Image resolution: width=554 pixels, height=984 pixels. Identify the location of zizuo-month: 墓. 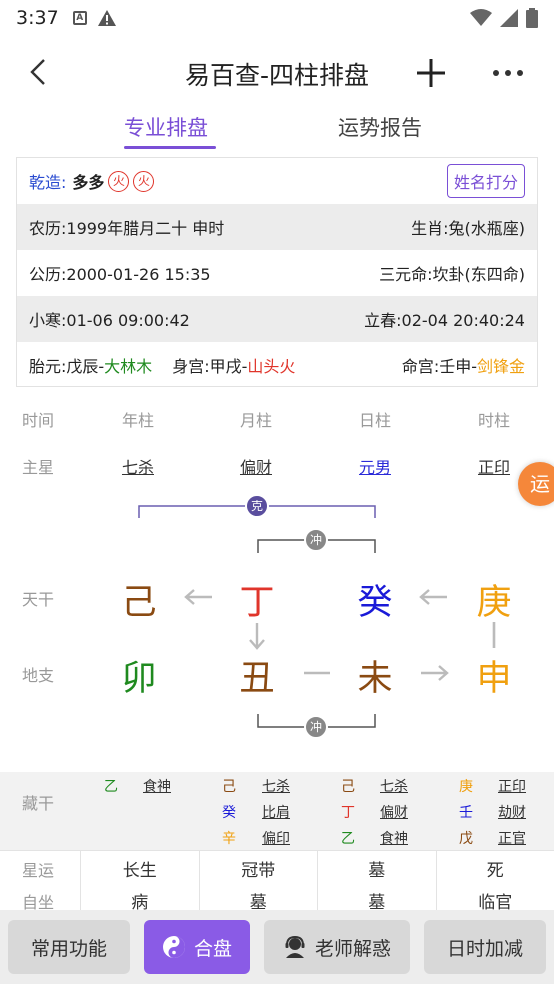
(258, 900).